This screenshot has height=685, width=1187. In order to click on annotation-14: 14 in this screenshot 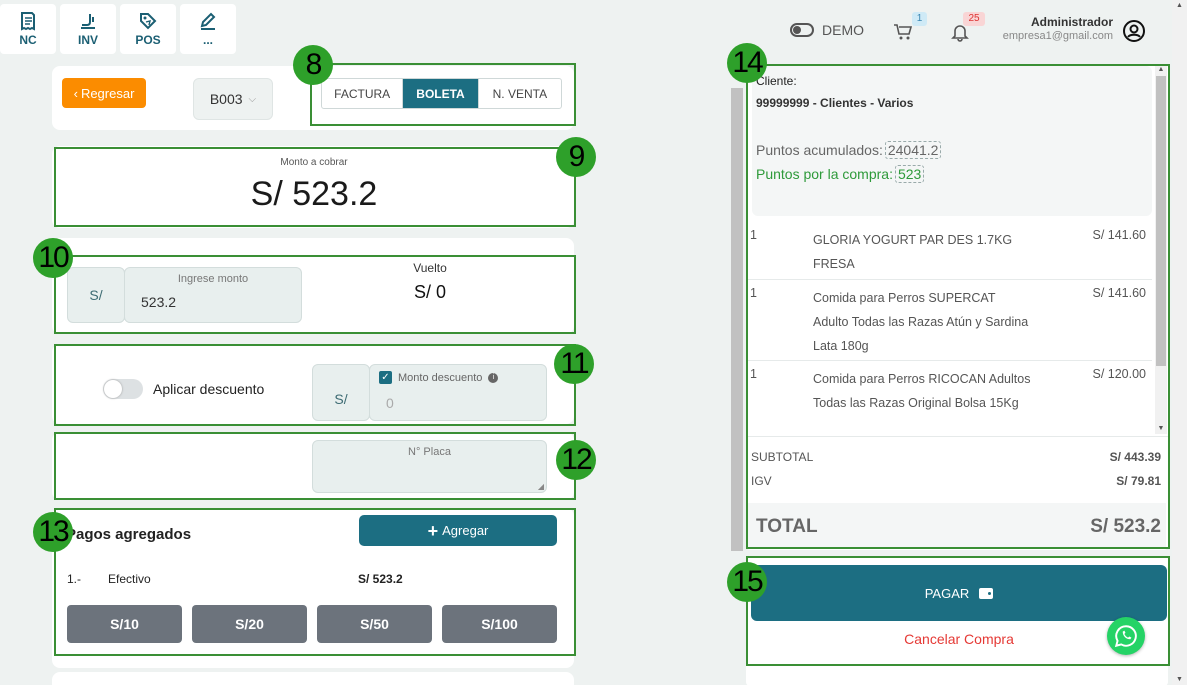, I will do `click(747, 63)`.